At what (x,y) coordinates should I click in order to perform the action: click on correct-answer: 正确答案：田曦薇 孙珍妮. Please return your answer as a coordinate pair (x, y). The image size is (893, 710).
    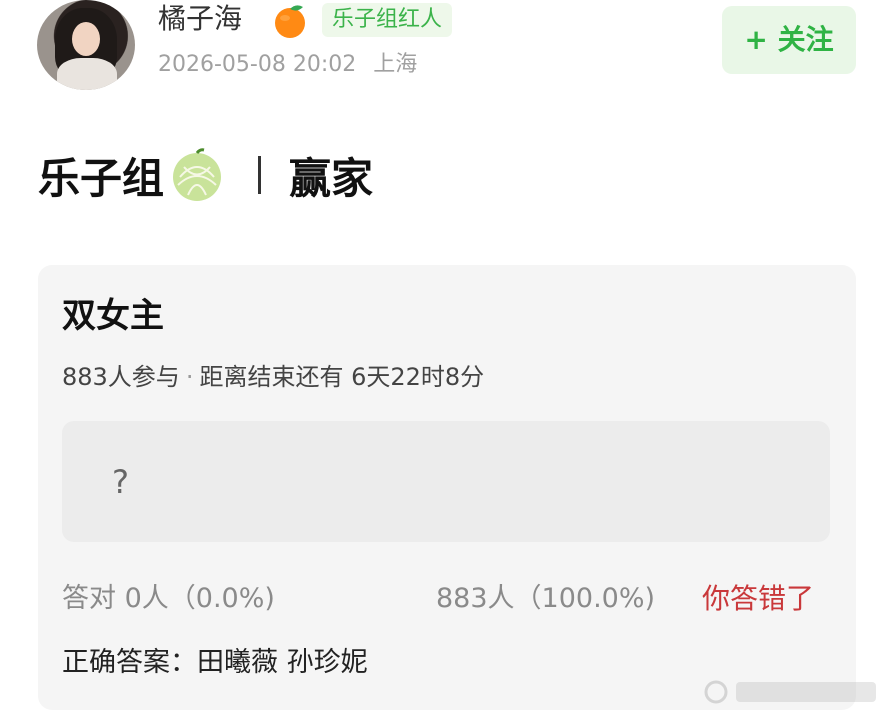
    Looking at the image, I should click on (215, 662).